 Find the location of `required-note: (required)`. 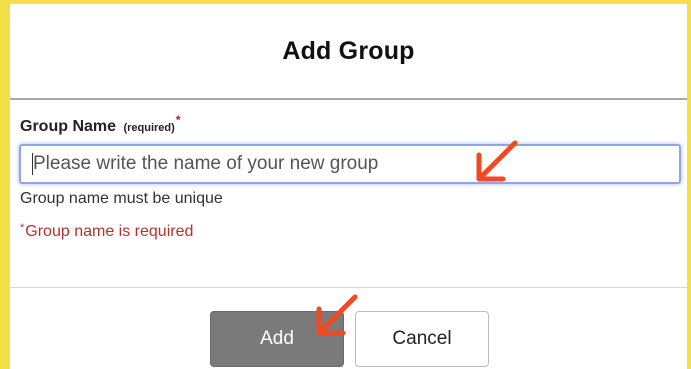

required-note: (required) is located at coordinates (149, 128).